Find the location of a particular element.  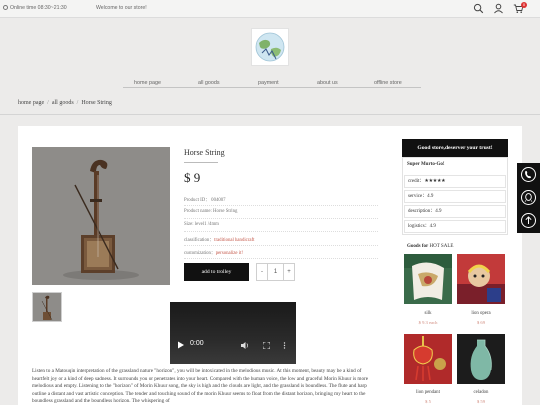

service-label: service： is located at coordinates (418, 196).